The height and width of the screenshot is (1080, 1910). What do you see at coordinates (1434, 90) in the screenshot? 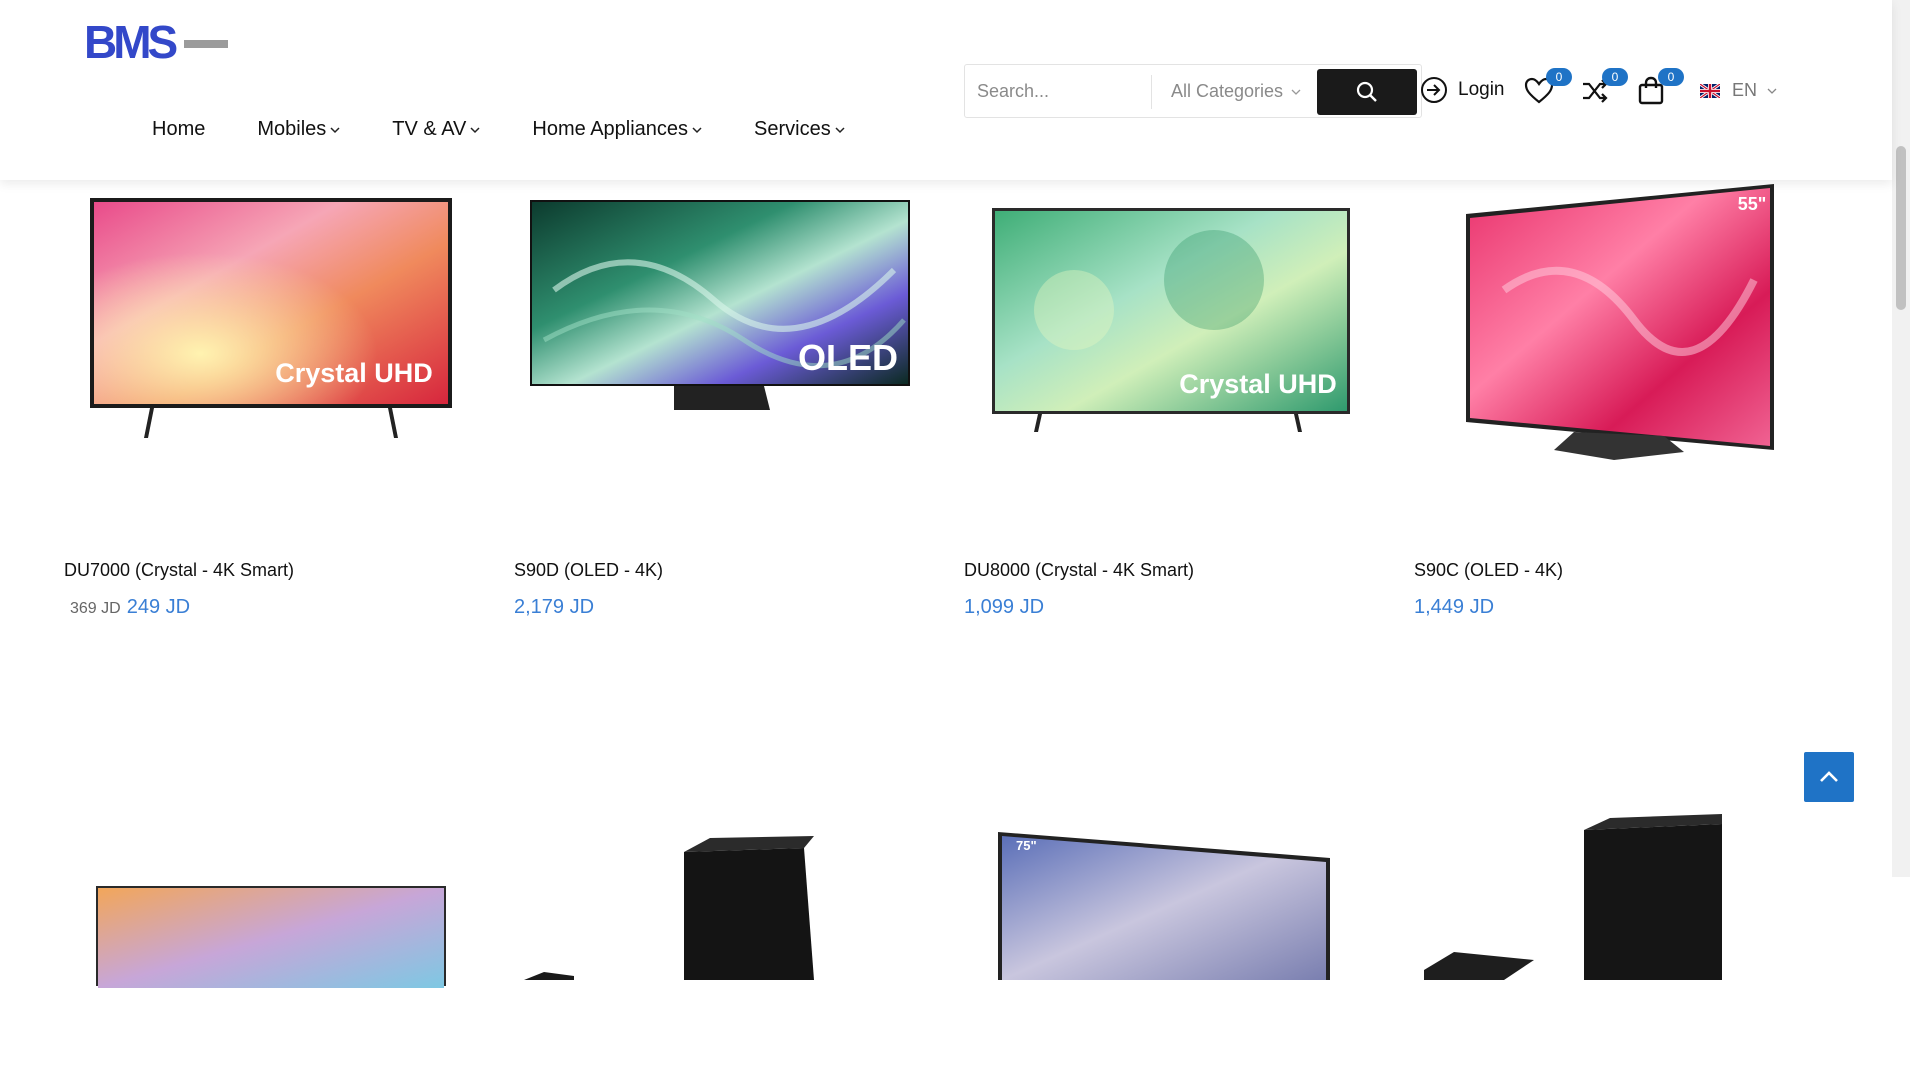
I see `login-icon` at bounding box center [1434, 90].